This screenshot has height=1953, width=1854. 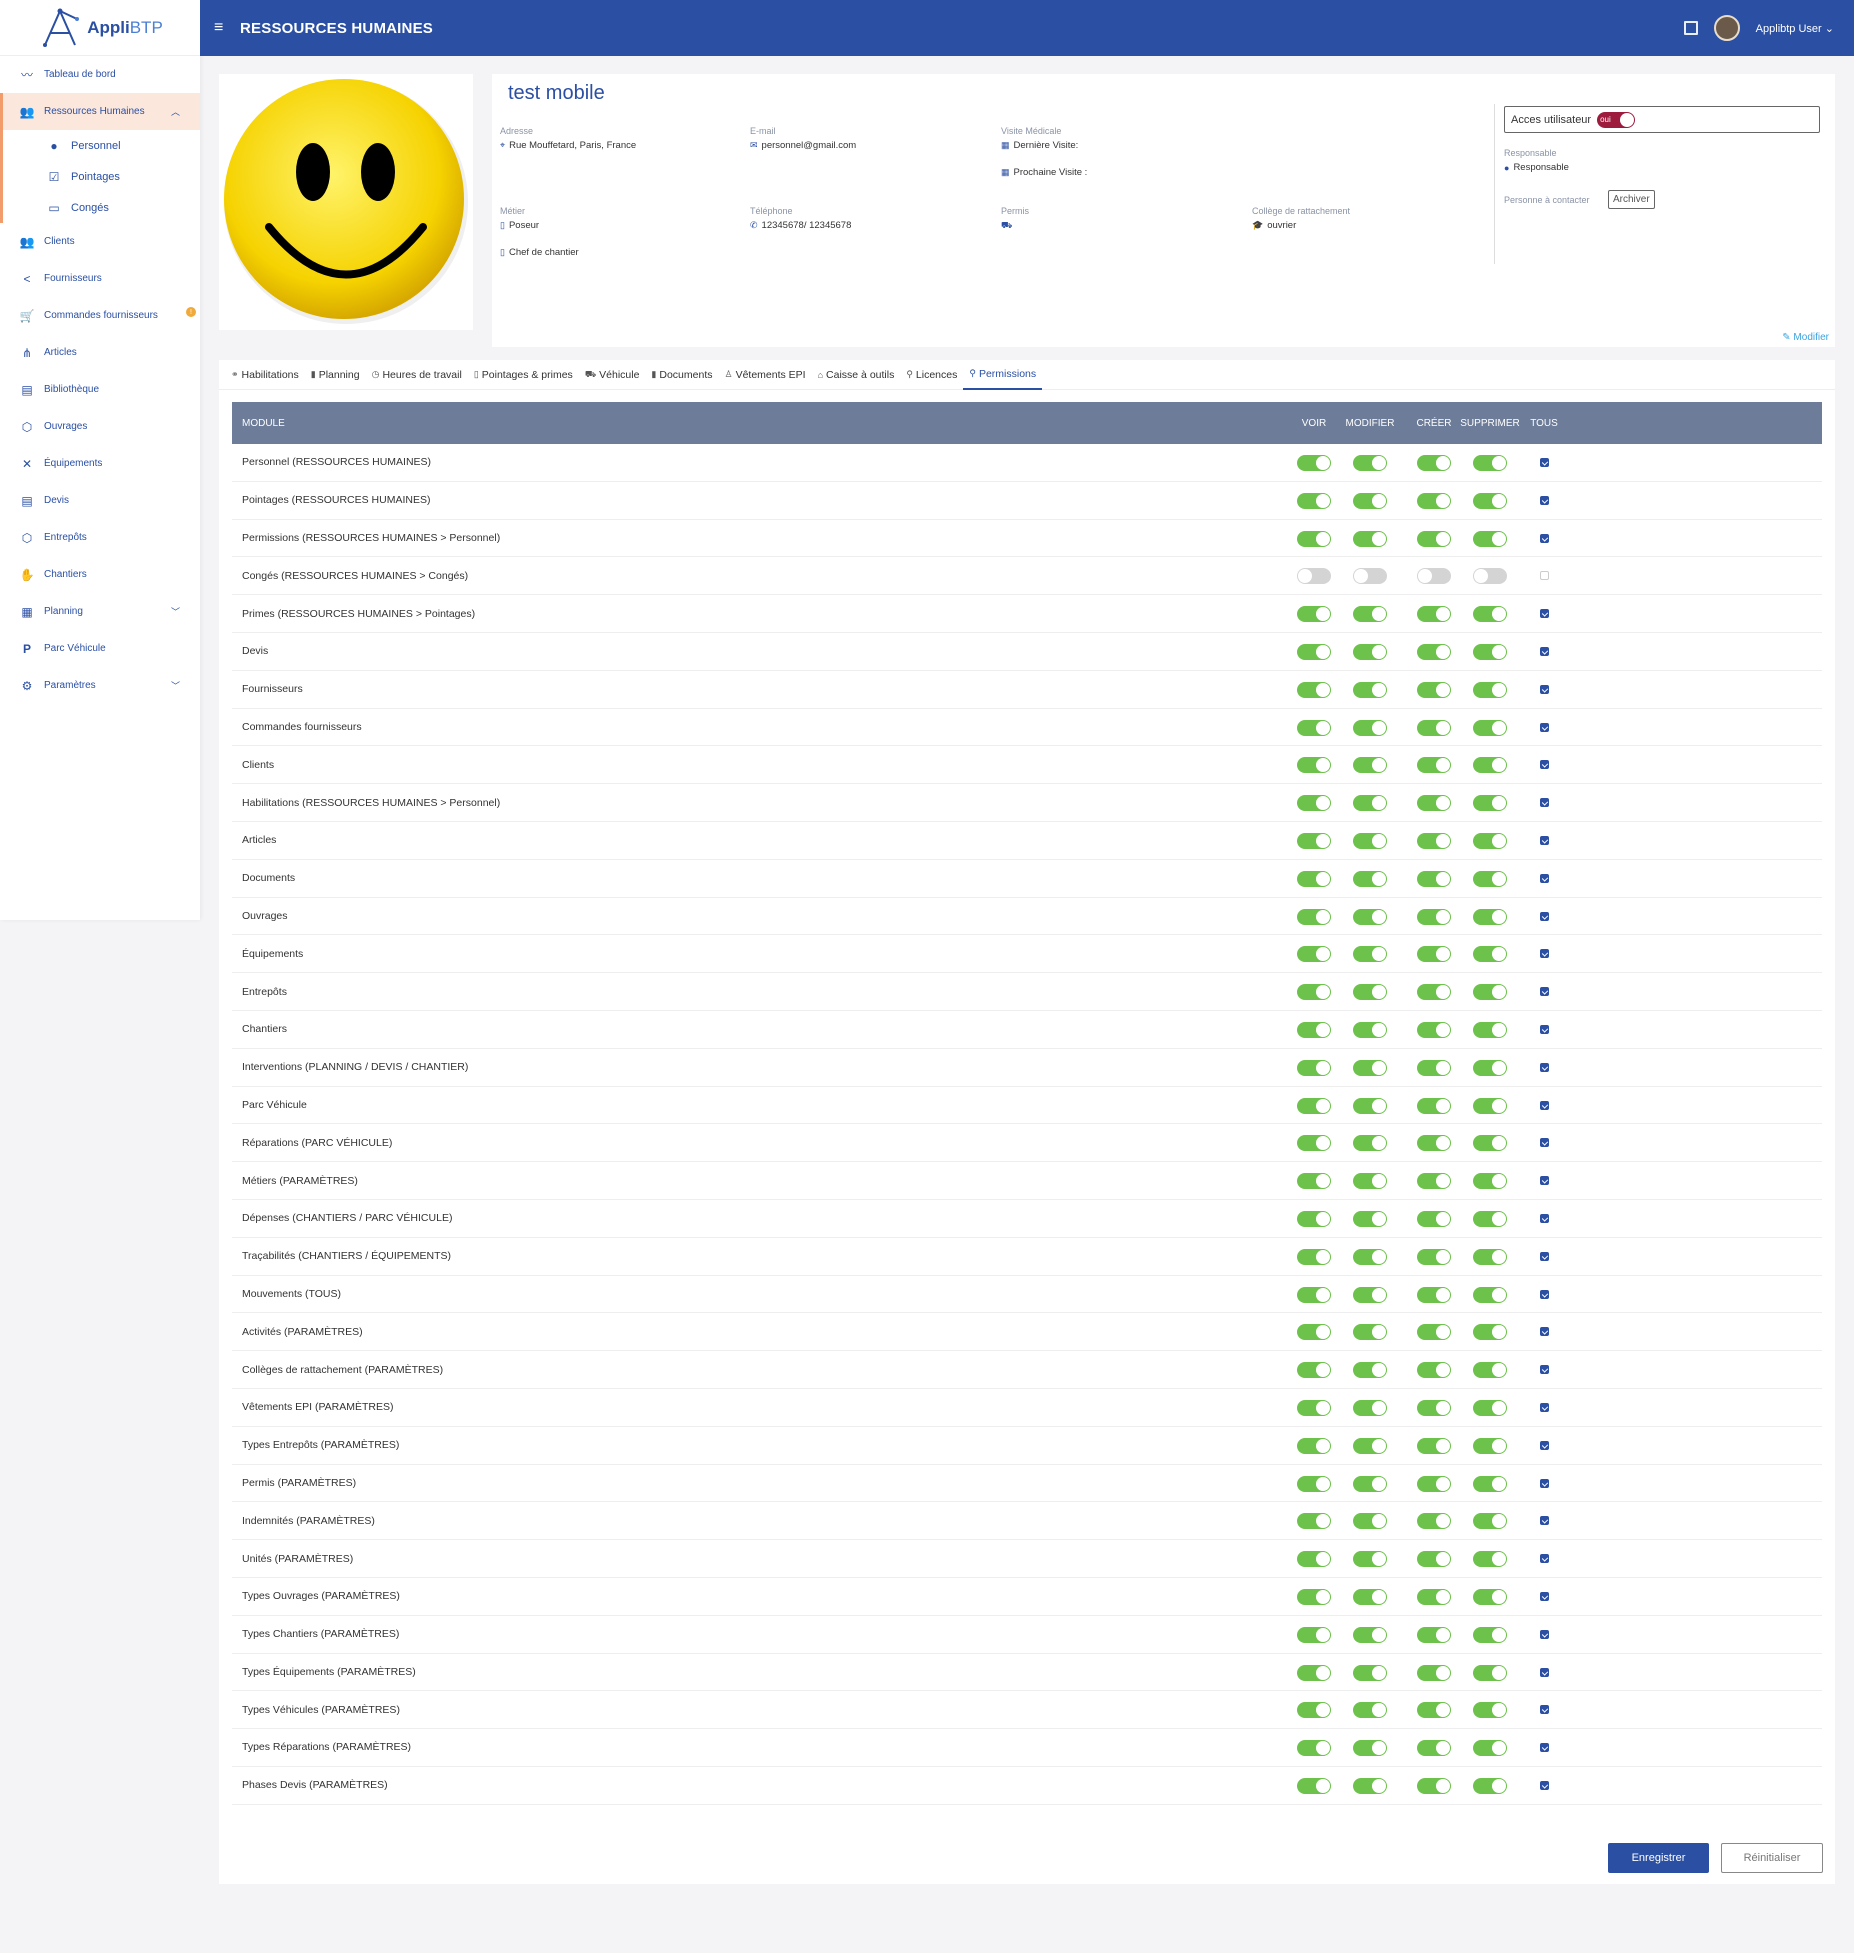 I want to click on tab-planning: ▮ Planning, so click(x=335, y=375).